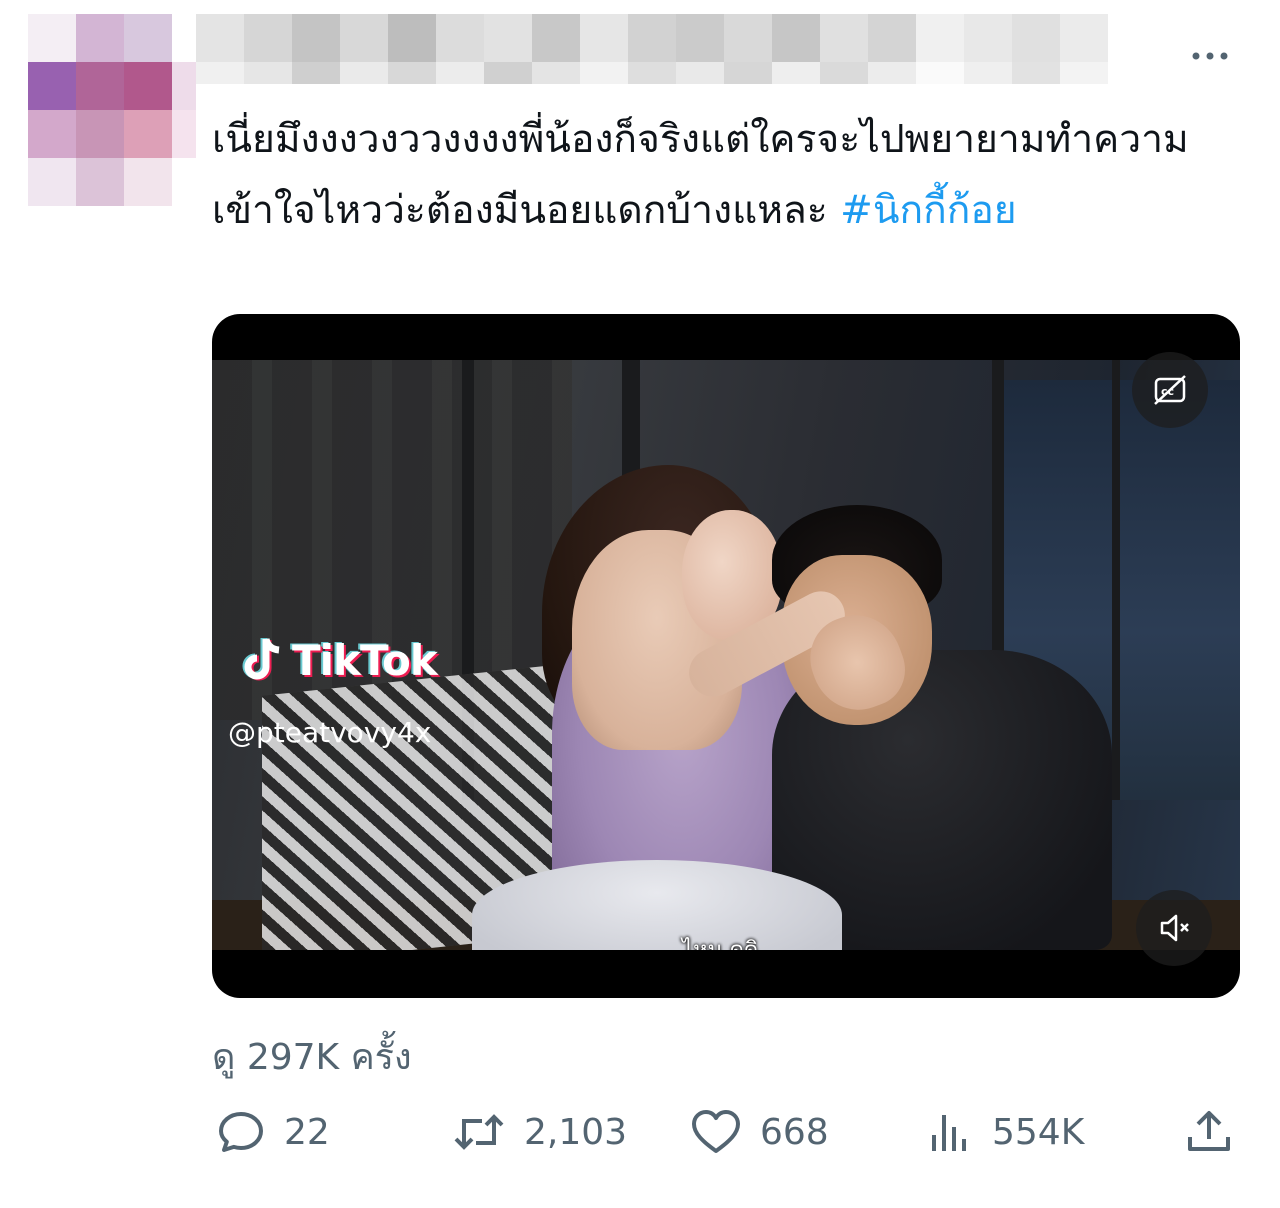 The height and width of the screenshot is (1208, 1280). I want to click on author-name-censored, so click(676, 49).